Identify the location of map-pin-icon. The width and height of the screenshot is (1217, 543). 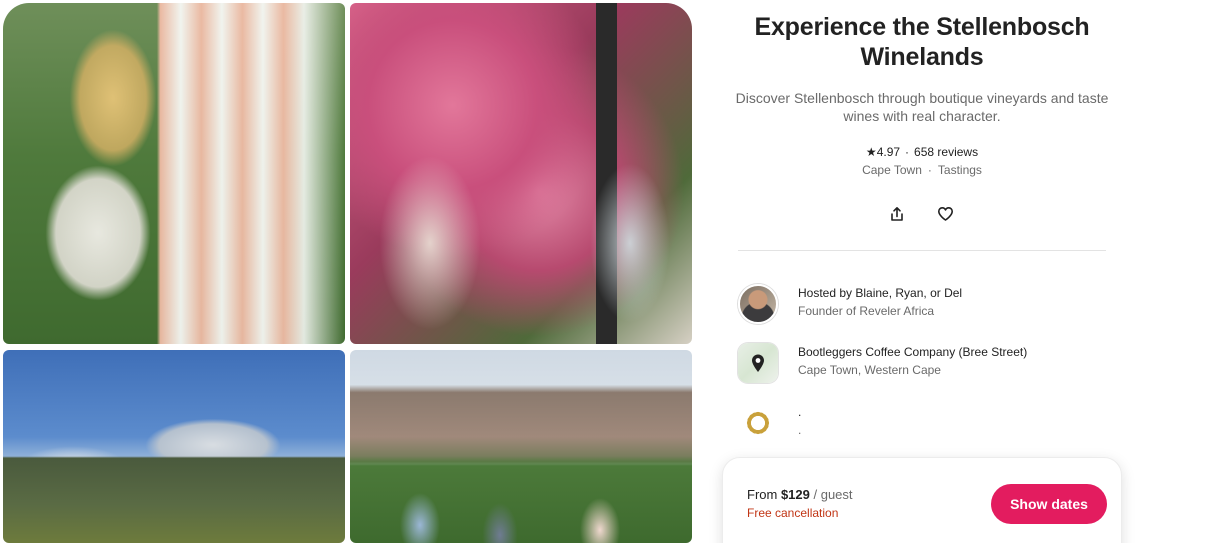
(758, 363).